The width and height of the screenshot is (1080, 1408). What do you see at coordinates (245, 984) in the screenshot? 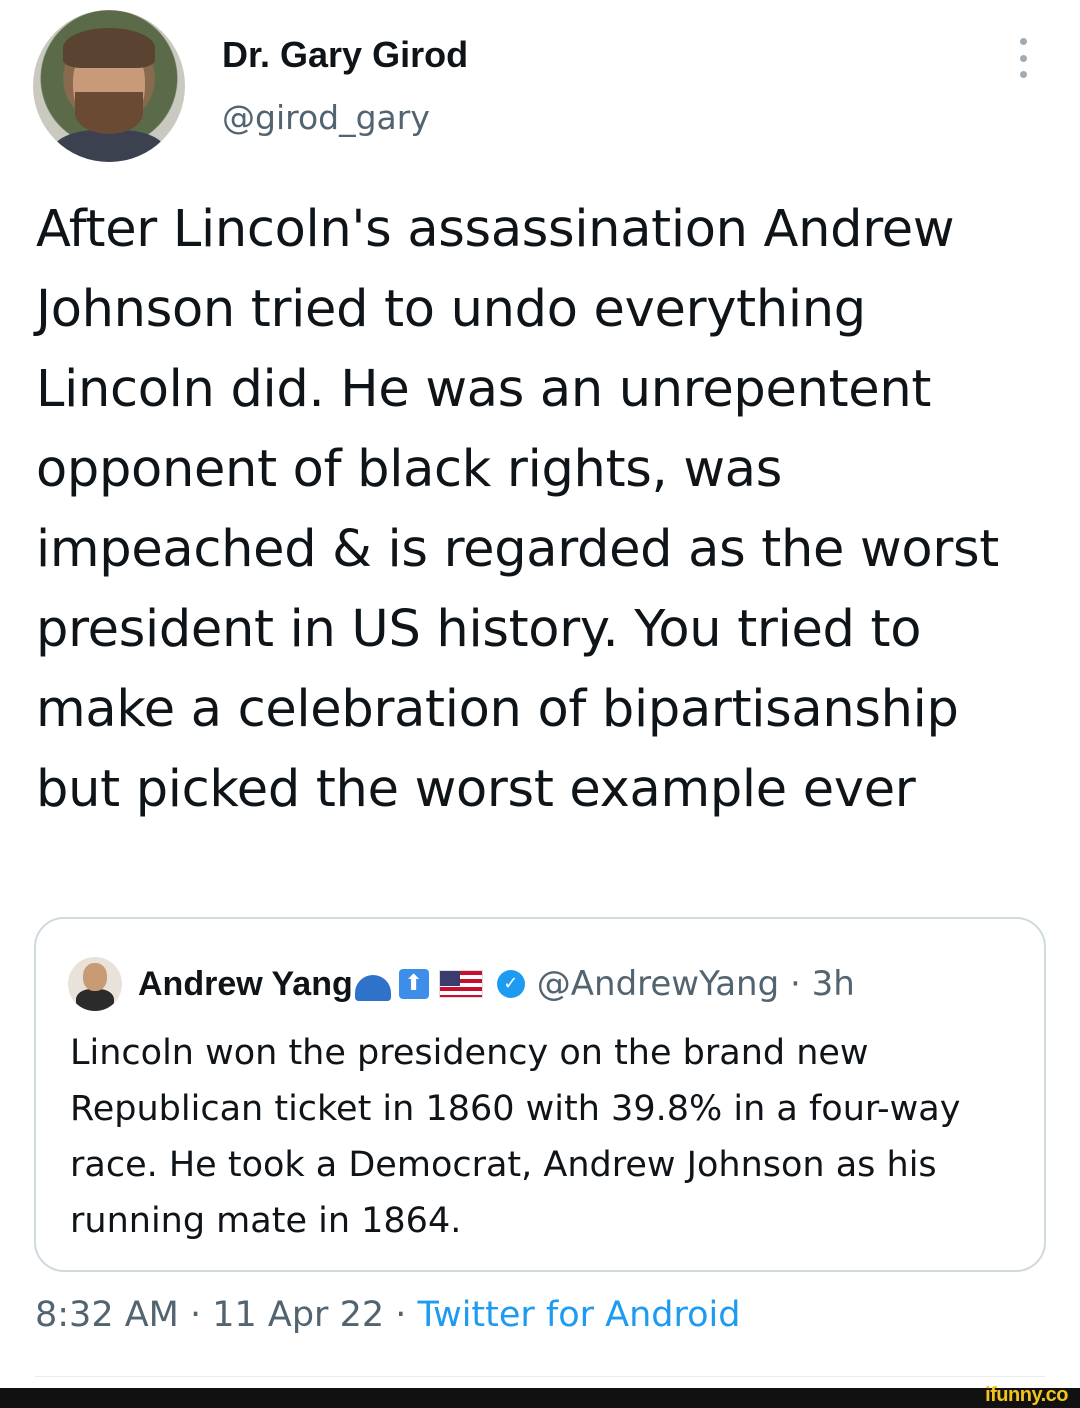
I see `quoted-author-name: Andrew Yang` at bounding box center [245, 984].